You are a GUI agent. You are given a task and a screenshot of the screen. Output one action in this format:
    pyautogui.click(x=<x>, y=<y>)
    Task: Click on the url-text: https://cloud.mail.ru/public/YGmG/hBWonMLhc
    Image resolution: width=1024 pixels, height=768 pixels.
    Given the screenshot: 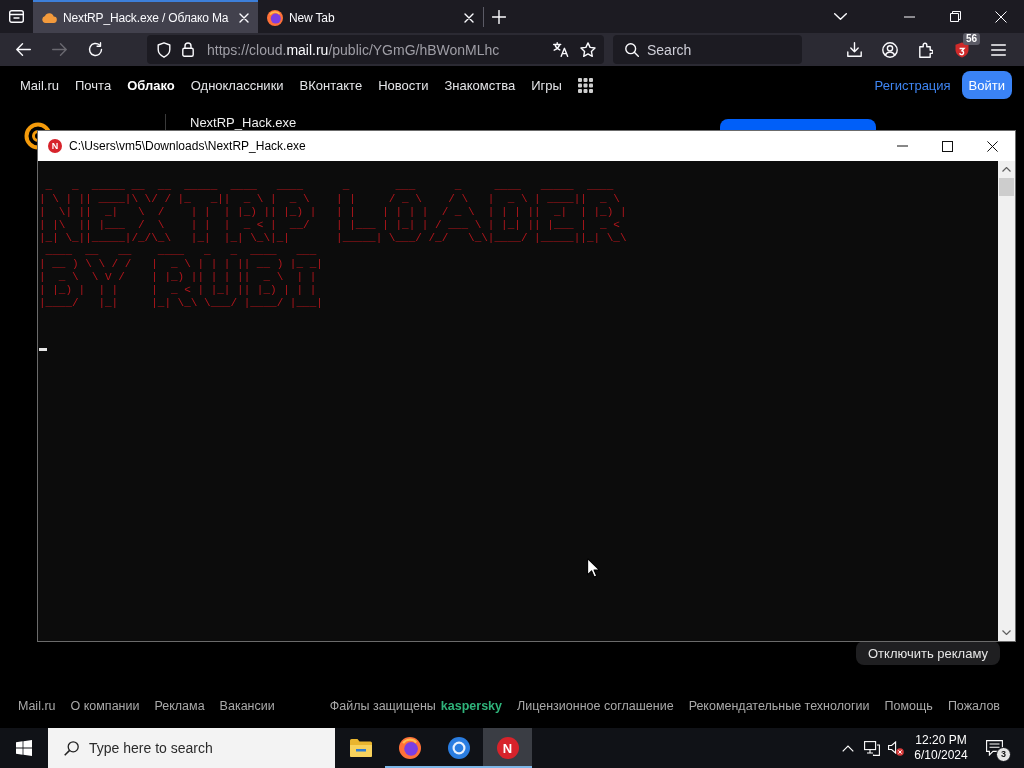 What is the action you would take?
    pyautogui.click(x=353, y=49)
    